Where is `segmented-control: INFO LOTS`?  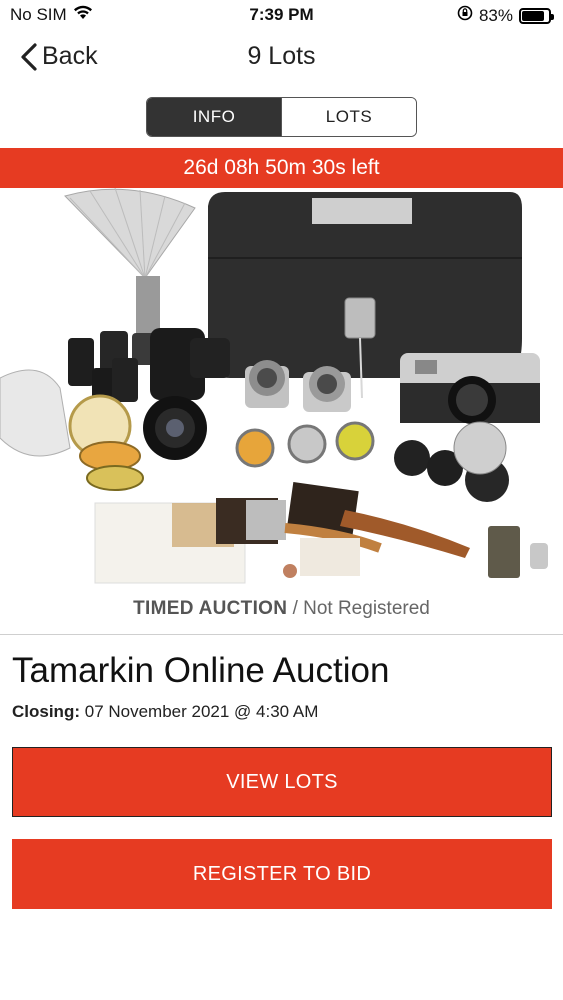
segmented-control: INFO LOTS is located at coordinates (281, 117).